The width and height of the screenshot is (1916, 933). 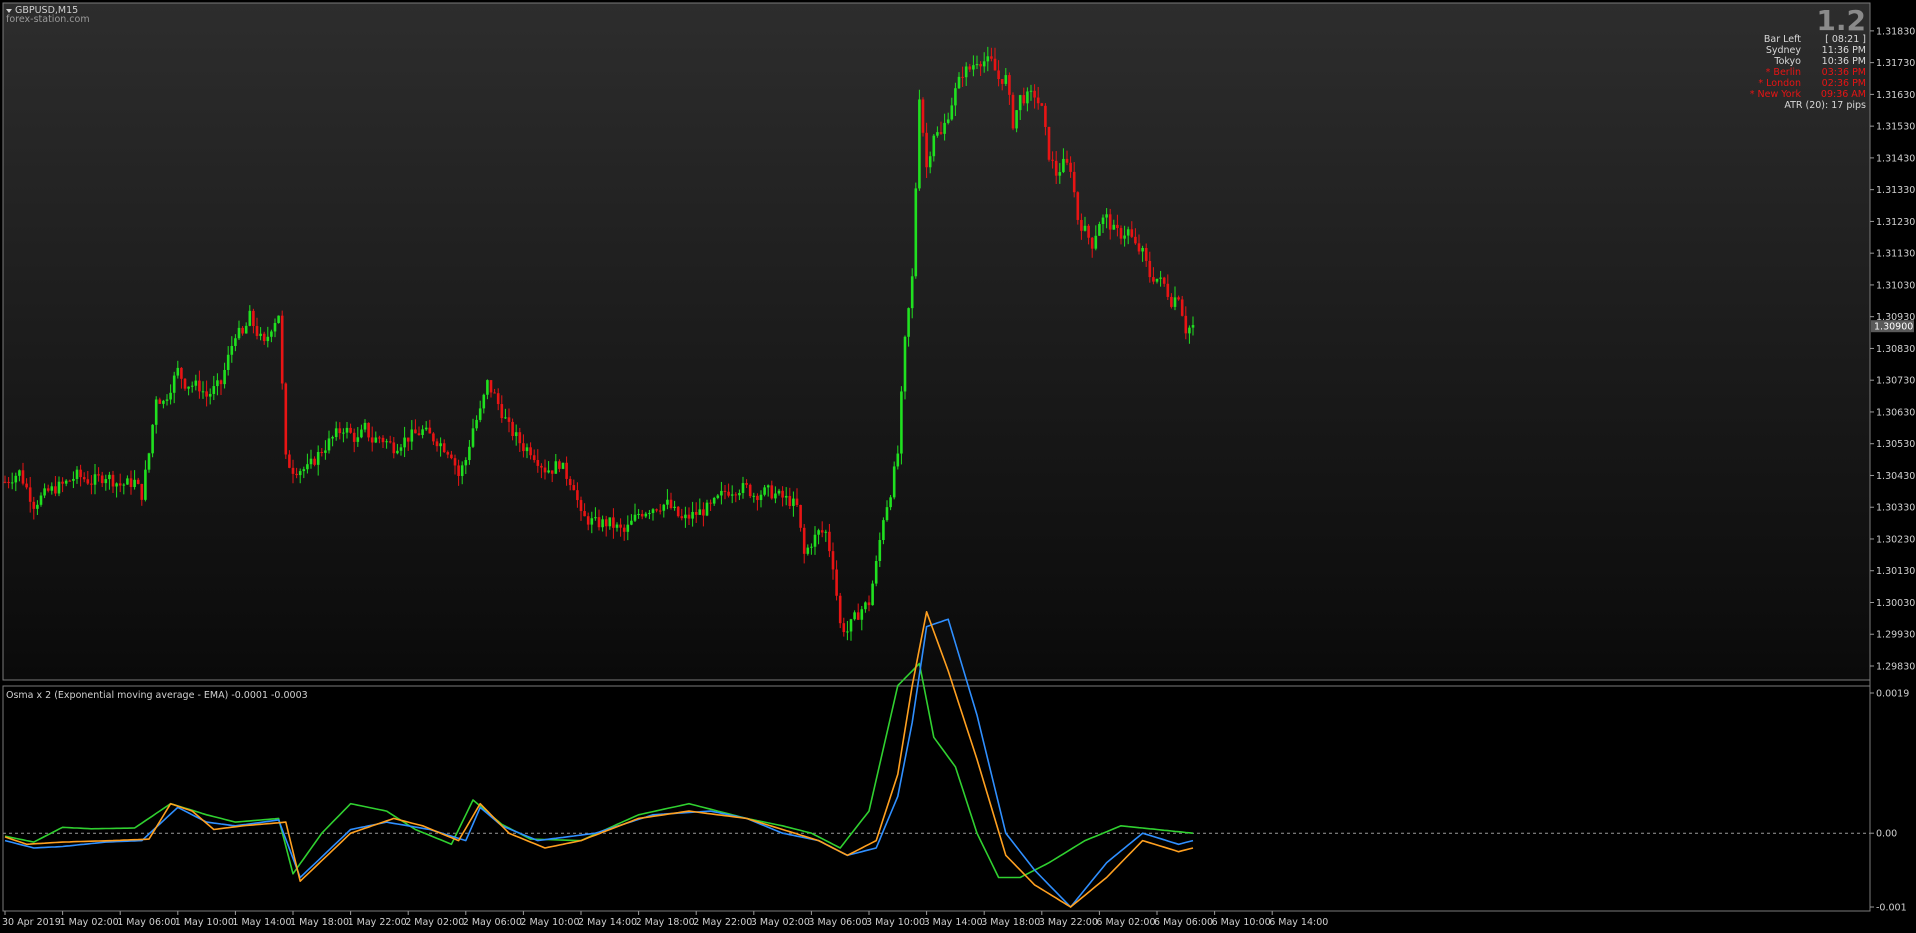 What do you see at coordinates (1844, 83) in the screenshot?
I see `info-row-value: 02:36 PM` at bounding box center [1844, 83].